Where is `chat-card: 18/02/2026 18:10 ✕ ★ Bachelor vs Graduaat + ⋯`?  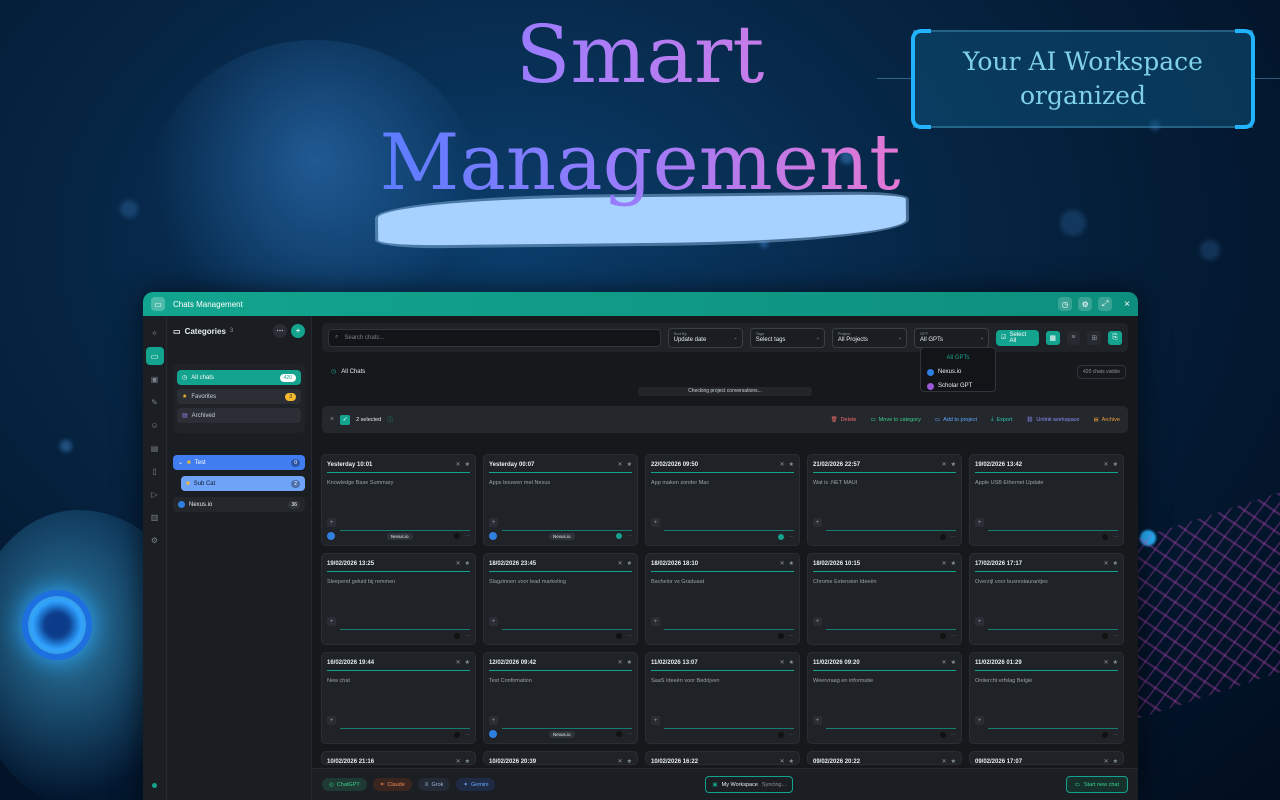
chat-card: 18/02/2026 18:10 ✕ ★ Bachelor vs Graduaat + ⋯ is located at coordinates (722, 599).